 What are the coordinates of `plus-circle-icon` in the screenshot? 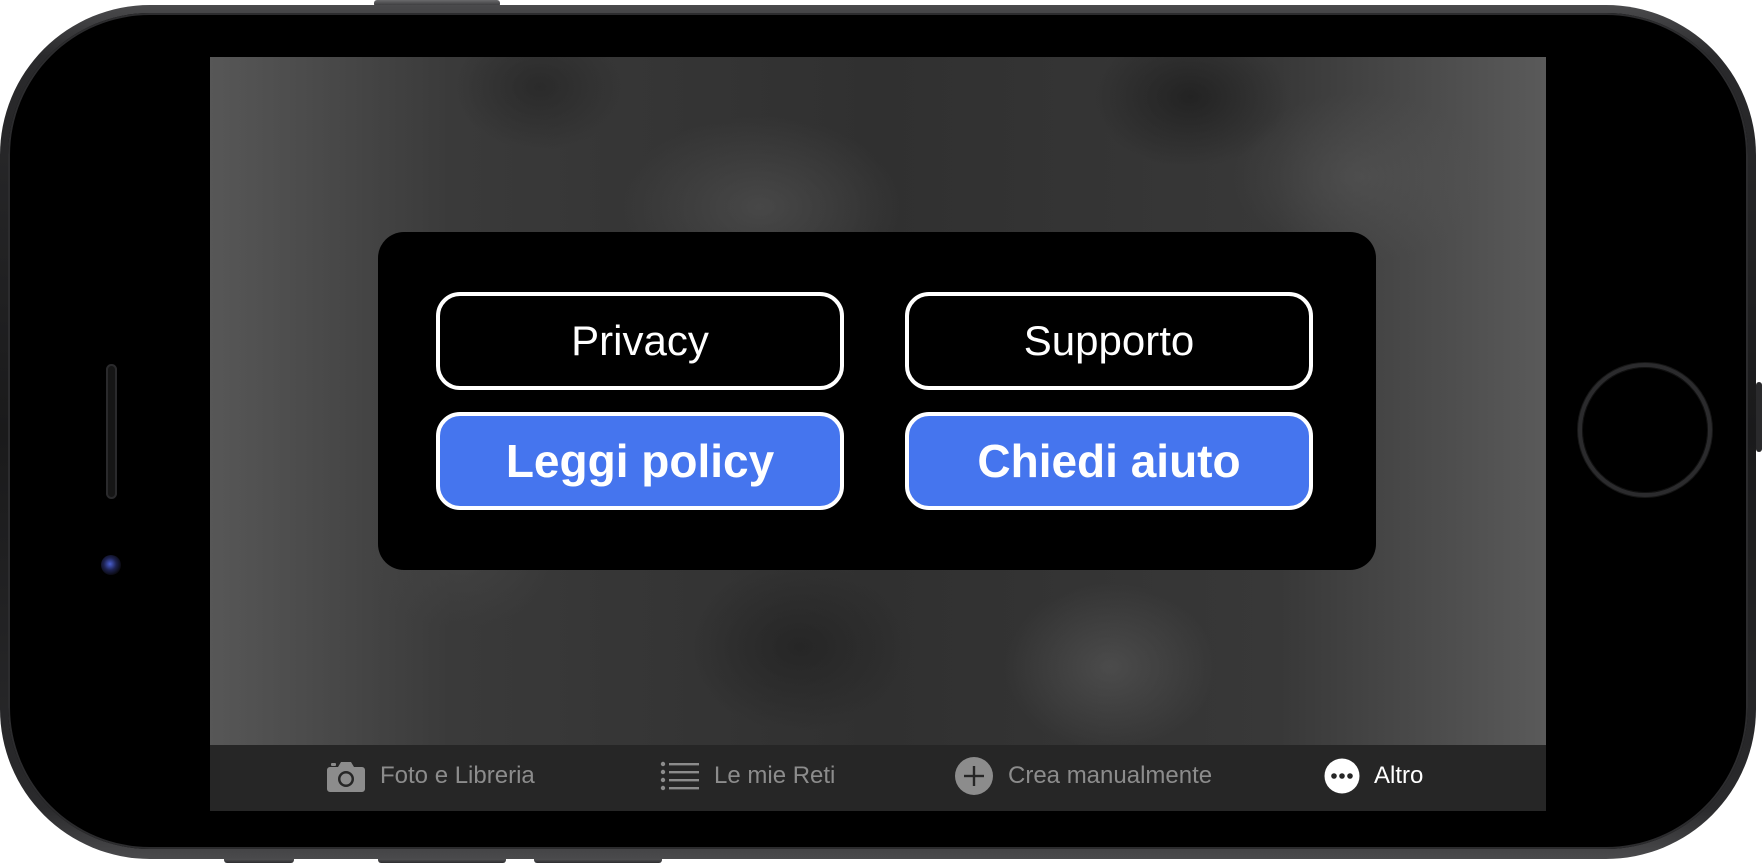 It's located at (974, 776).